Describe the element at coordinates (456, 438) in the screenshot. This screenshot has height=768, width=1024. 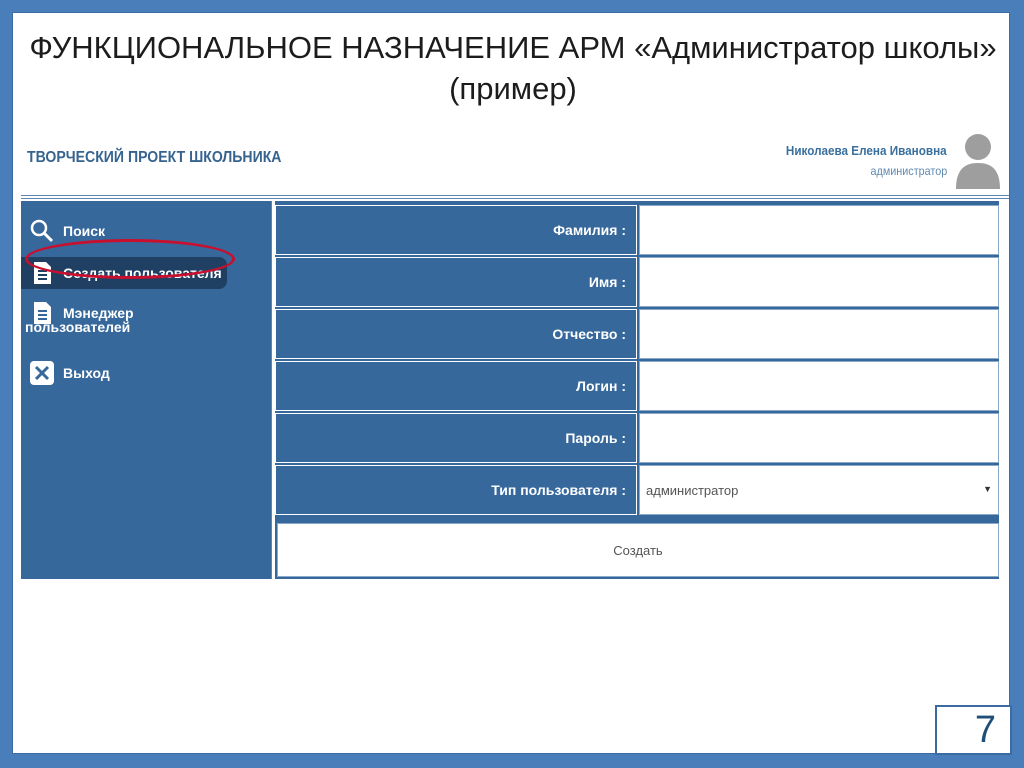
I see `password-label: Пароль :` at that location.